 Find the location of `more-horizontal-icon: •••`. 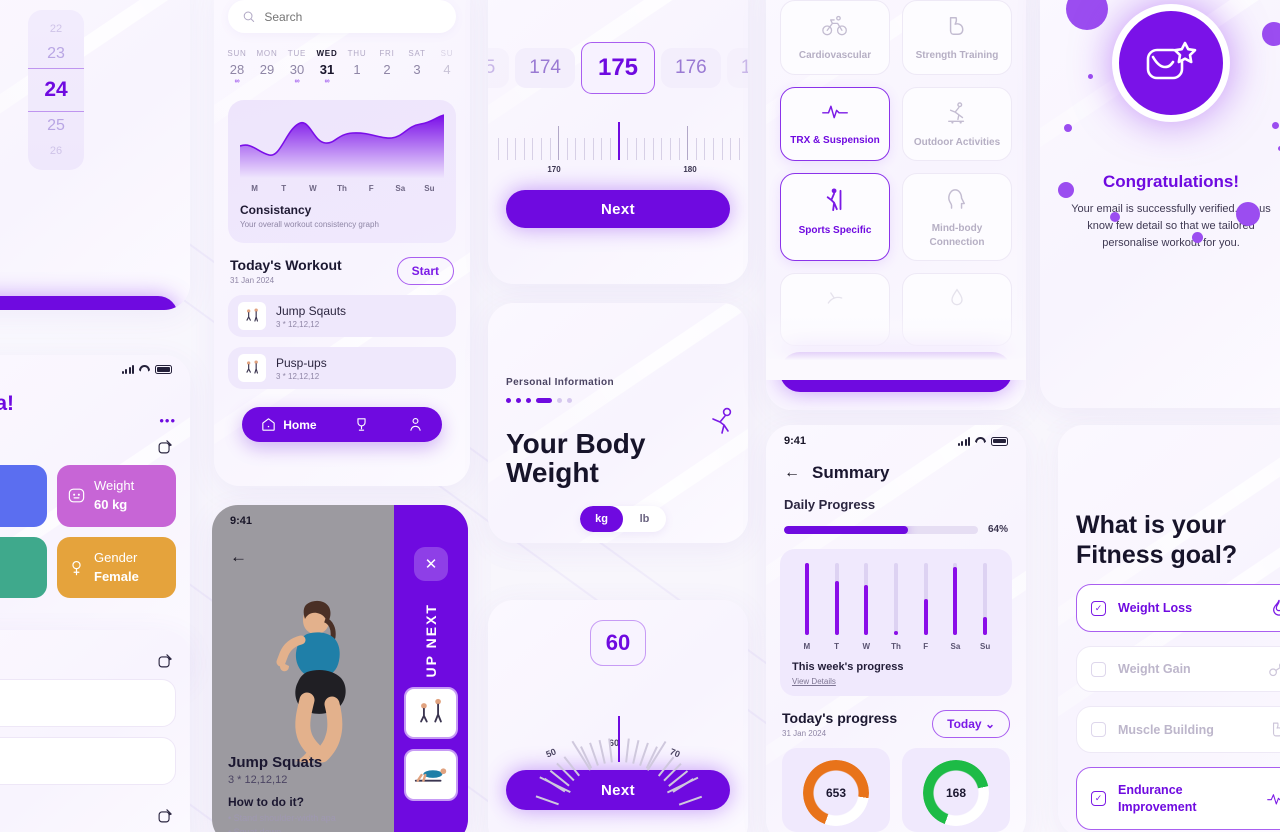

more-horizontal-icon: ••• is located at coordinates (167, 420).